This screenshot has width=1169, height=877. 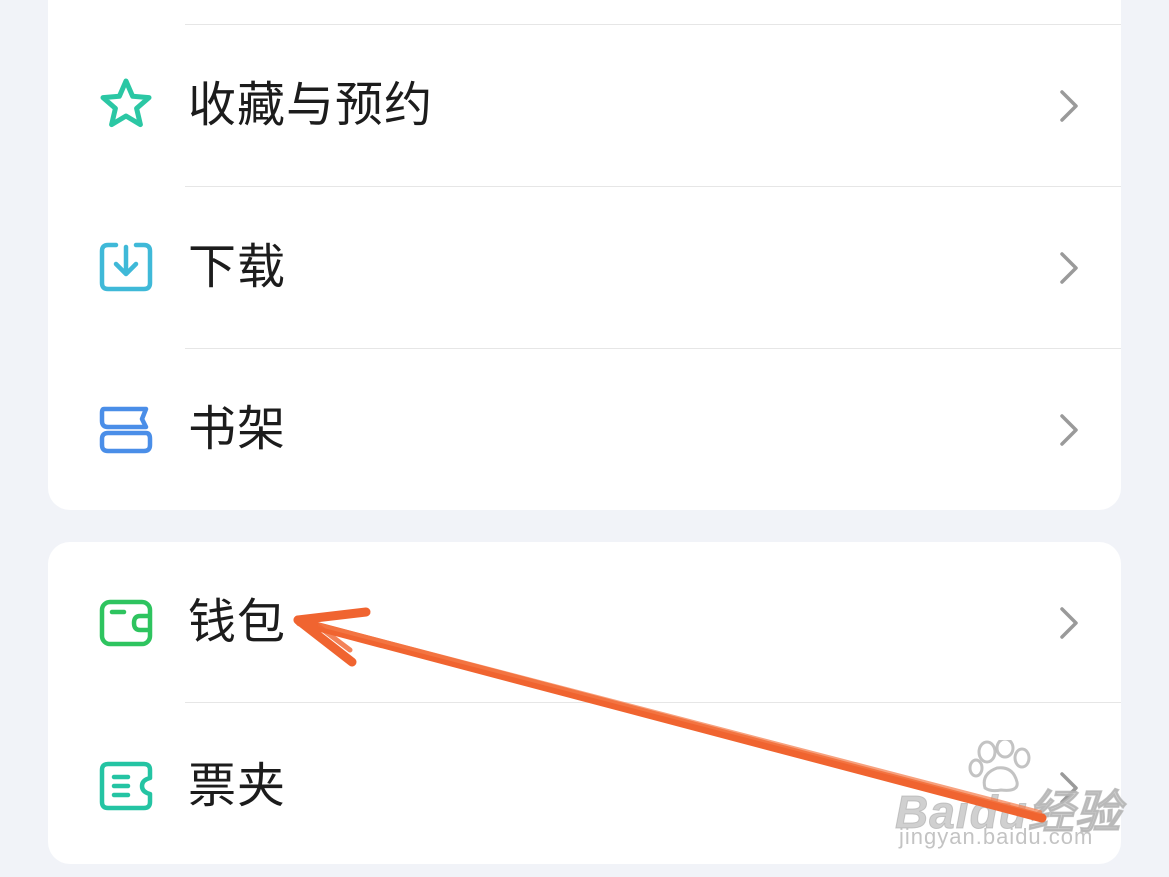 I want to click on watermark-url: jingyan.baidu.com, so click(x=996, y=836).